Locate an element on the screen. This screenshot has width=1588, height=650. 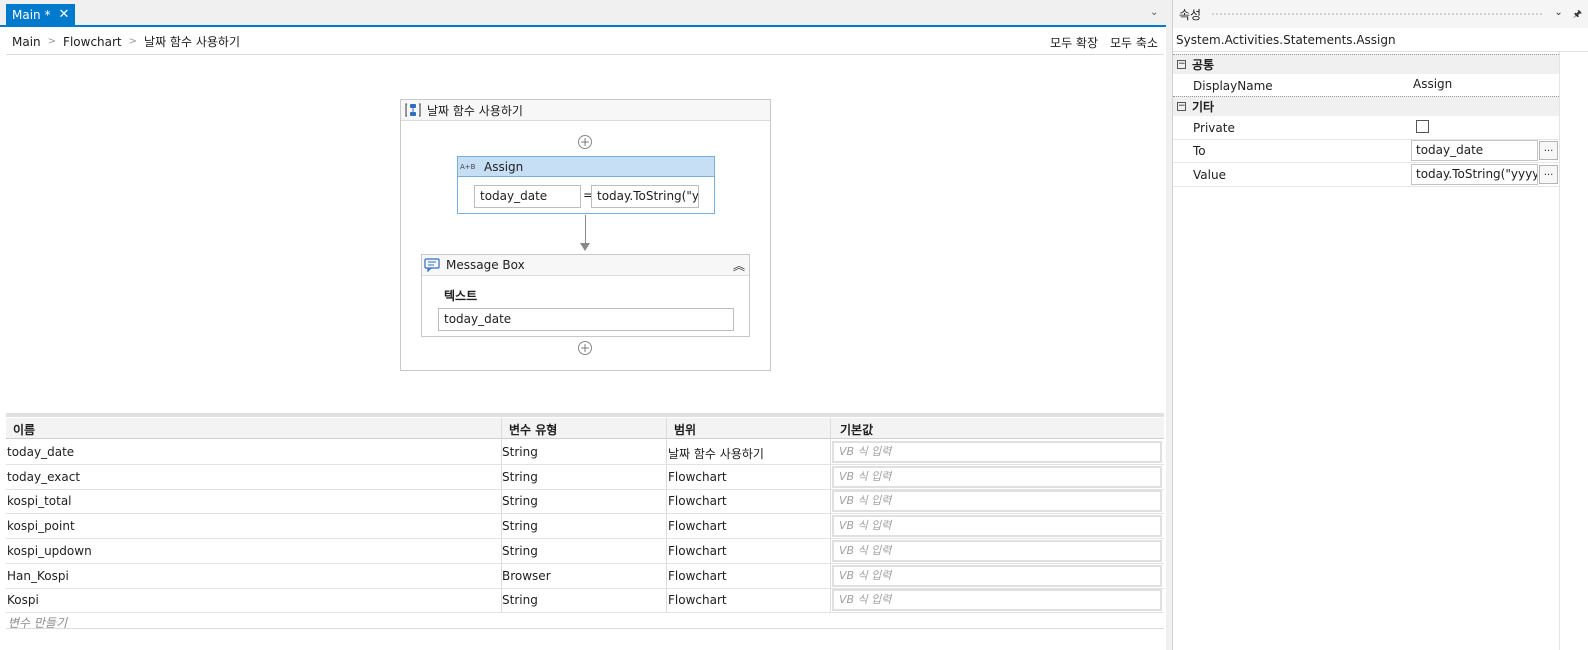
variable-name: kospi_updown is located at coordinates (49, 551).